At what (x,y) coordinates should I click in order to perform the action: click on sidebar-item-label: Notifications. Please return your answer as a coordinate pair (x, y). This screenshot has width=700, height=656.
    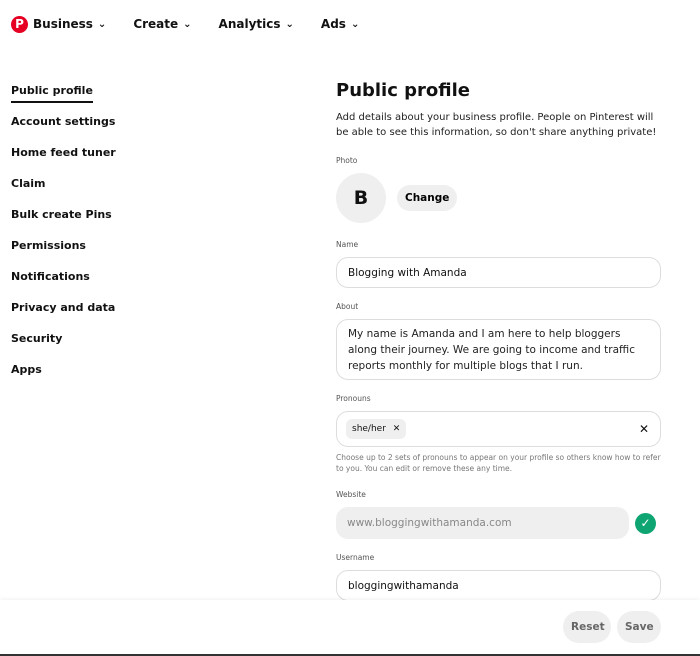
    Looking at the image, I should click on (50, 276).